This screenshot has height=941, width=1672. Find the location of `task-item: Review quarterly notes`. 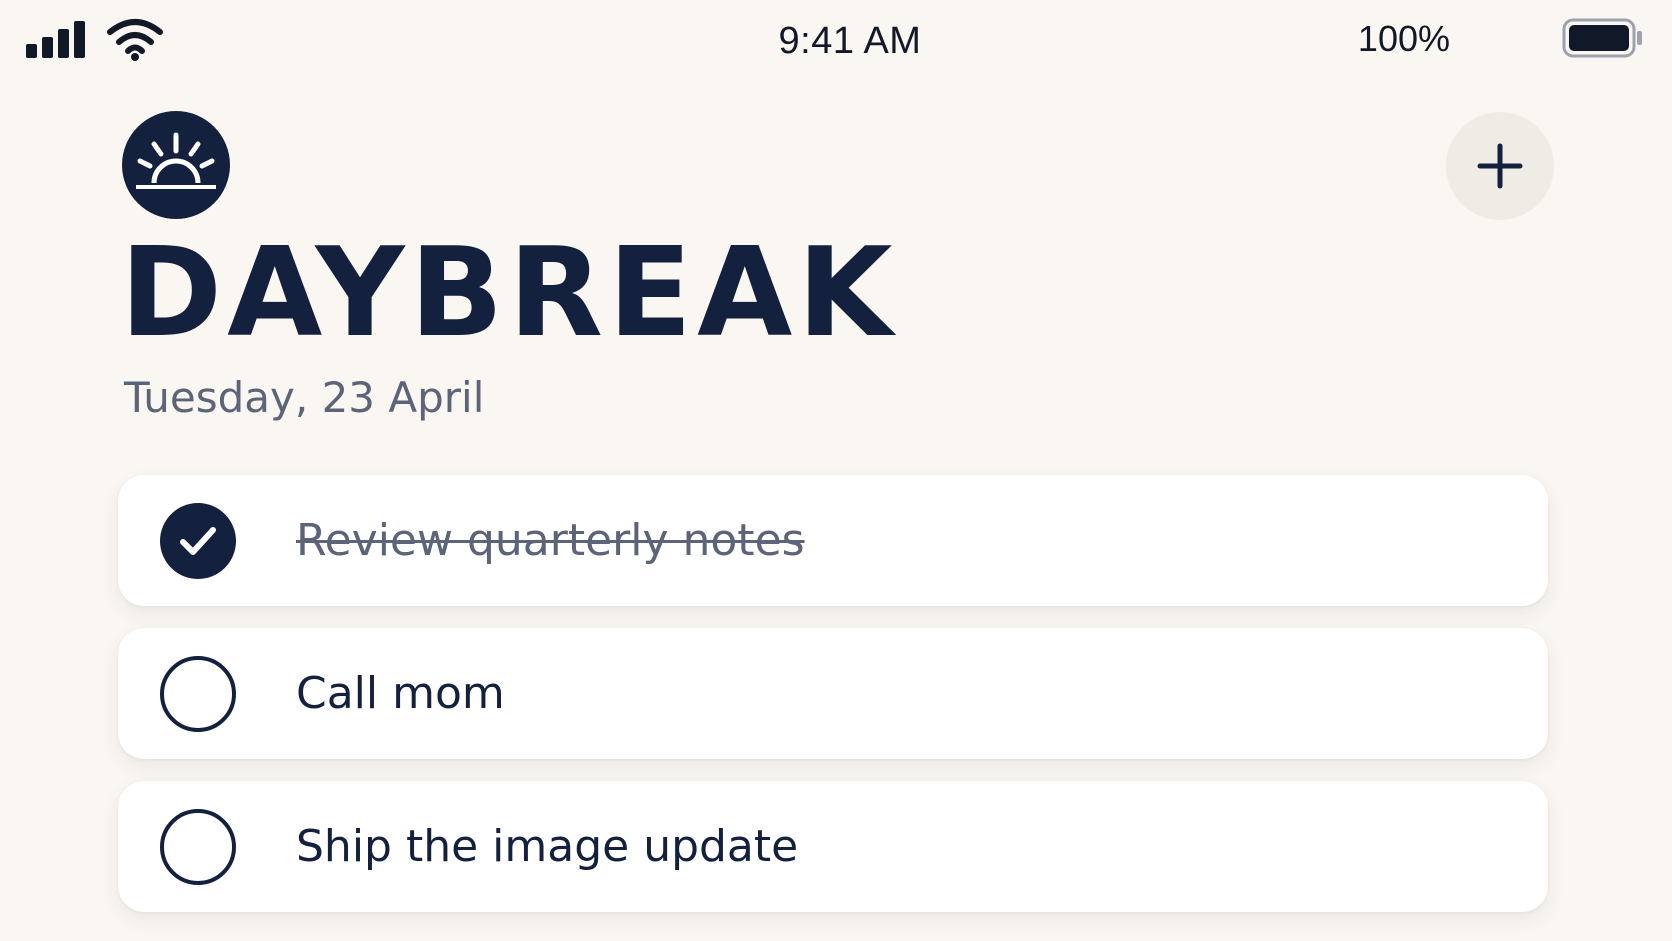

task-item: Review quarterly notes is located at coordinates (833, 540).